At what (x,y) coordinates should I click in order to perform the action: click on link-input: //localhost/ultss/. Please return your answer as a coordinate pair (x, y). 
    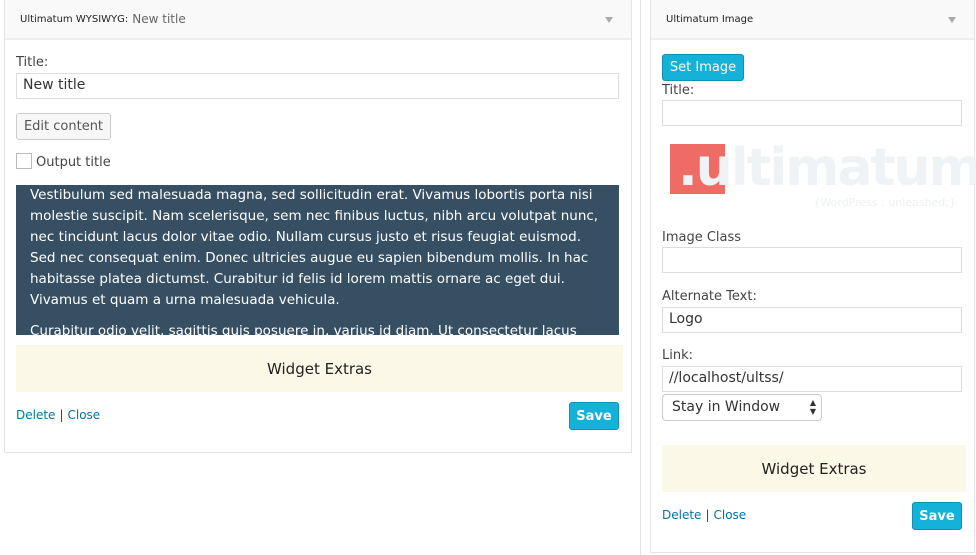
    Looking at the image, I should click on (812, 379).